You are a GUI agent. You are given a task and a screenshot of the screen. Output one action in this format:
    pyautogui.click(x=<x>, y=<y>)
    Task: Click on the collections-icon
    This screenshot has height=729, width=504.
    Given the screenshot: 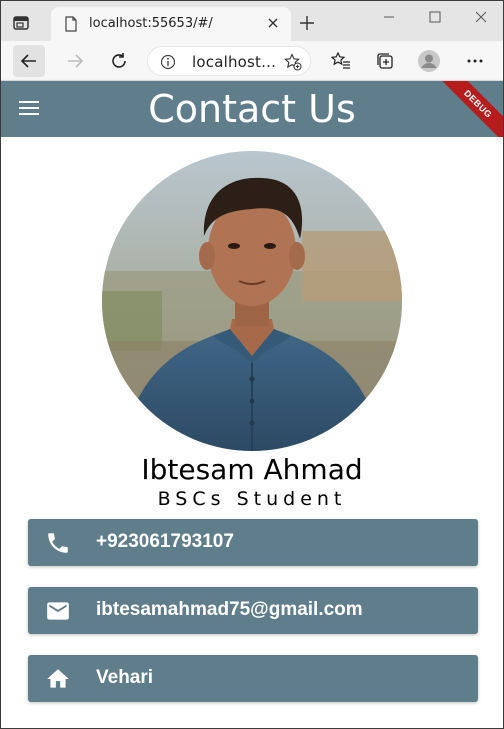 What is the action you would take?
    pyautogui.click(x=385, y=61)
    